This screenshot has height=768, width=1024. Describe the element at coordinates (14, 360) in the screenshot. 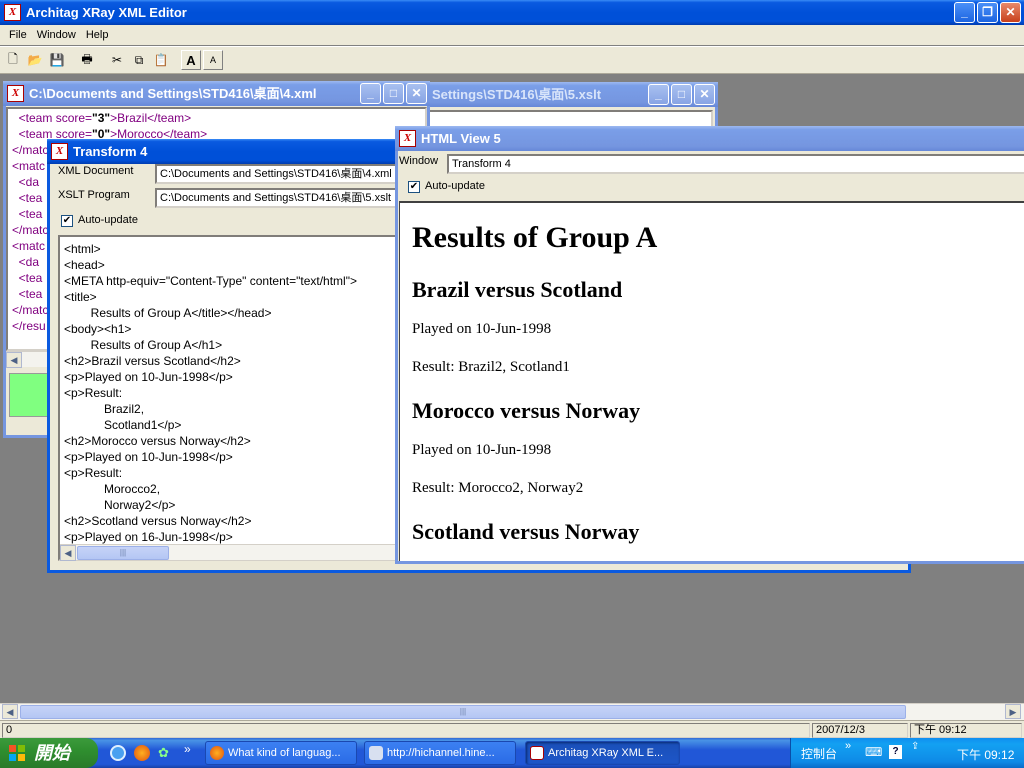

I see `xml-scroll-left-icon: ◀` at that location.